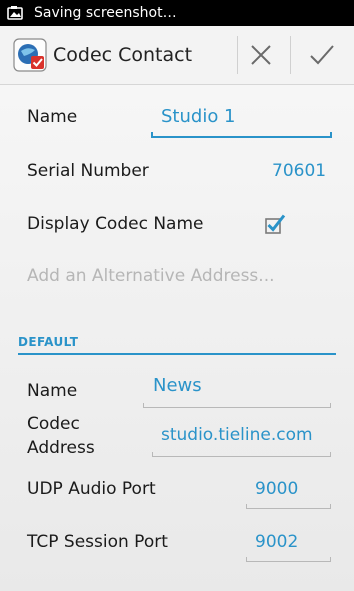  What do you see at coordinates (48, 342) in the screenshot?
I see `section-header-default: DEFAULT` at bounding box center [48, 342].